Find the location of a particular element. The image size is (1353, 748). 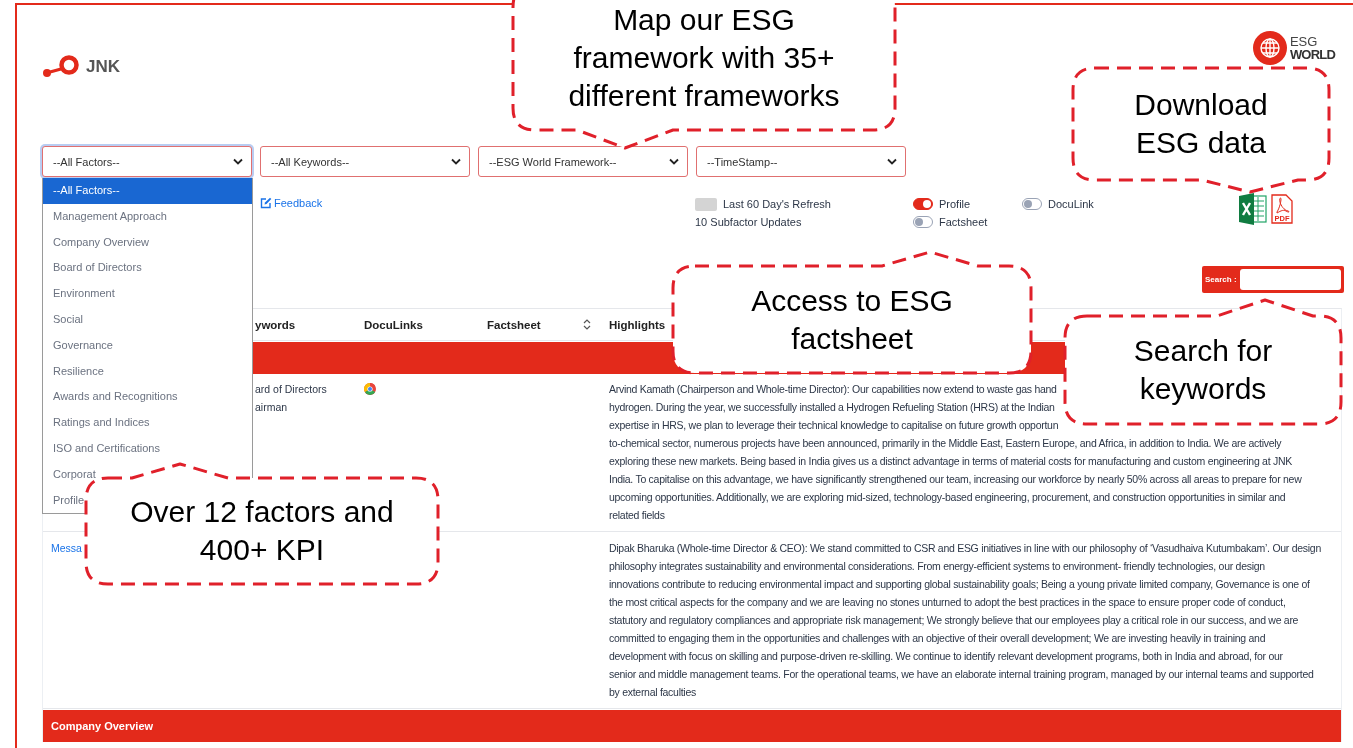

column-header: Factsheet is located at coordinates (510, 324).